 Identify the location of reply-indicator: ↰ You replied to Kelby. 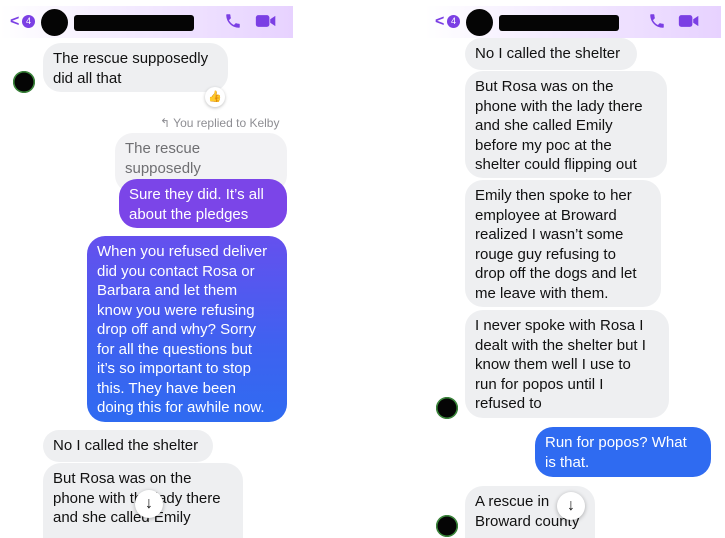
(219, 123).